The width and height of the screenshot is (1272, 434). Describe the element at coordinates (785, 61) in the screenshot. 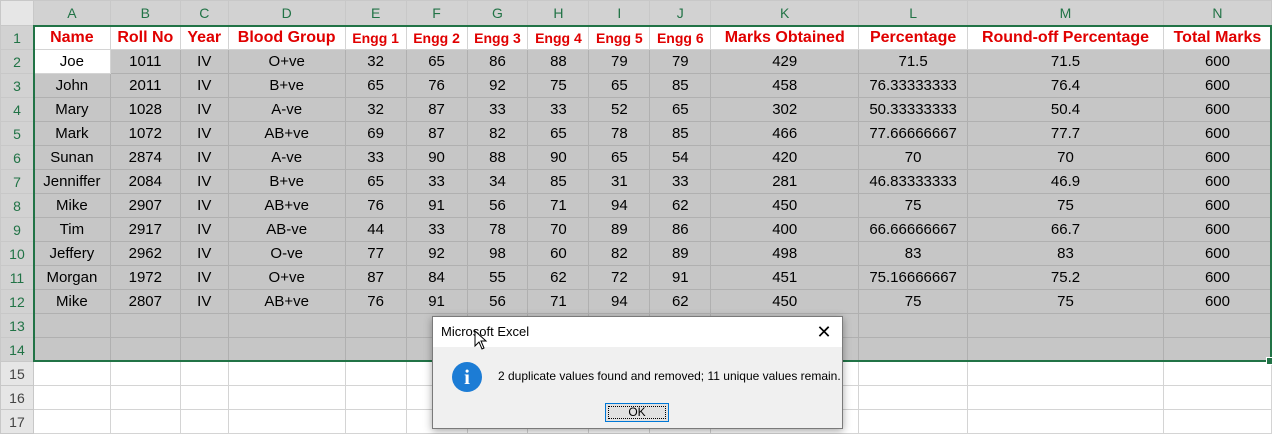

I see `data-cell: 429` at that location.